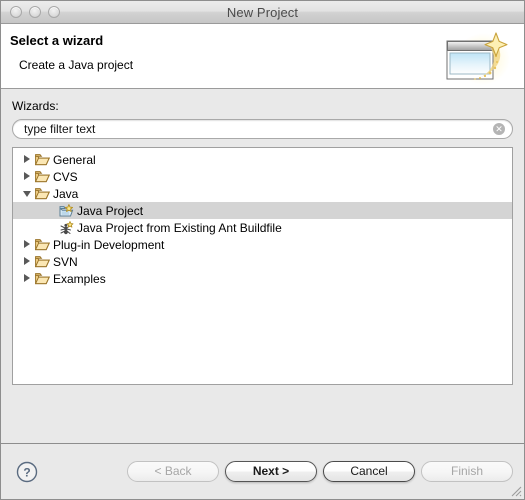 This screenshot has width=525, height=500. What do you see at coordinates (262, 159) in the screenshot?
I see `tree-row: General` at bounding box center [262, 159].